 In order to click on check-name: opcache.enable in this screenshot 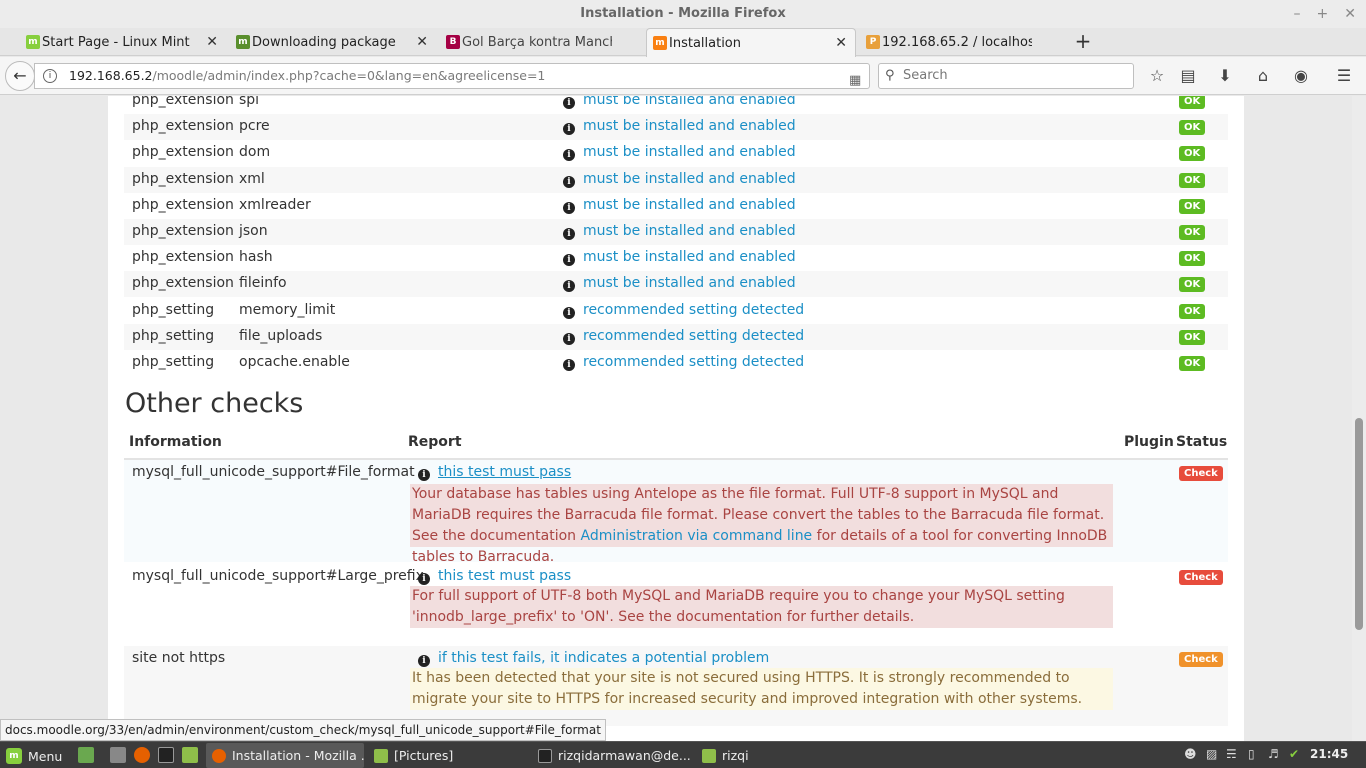, I will do `click(294, 362)`.